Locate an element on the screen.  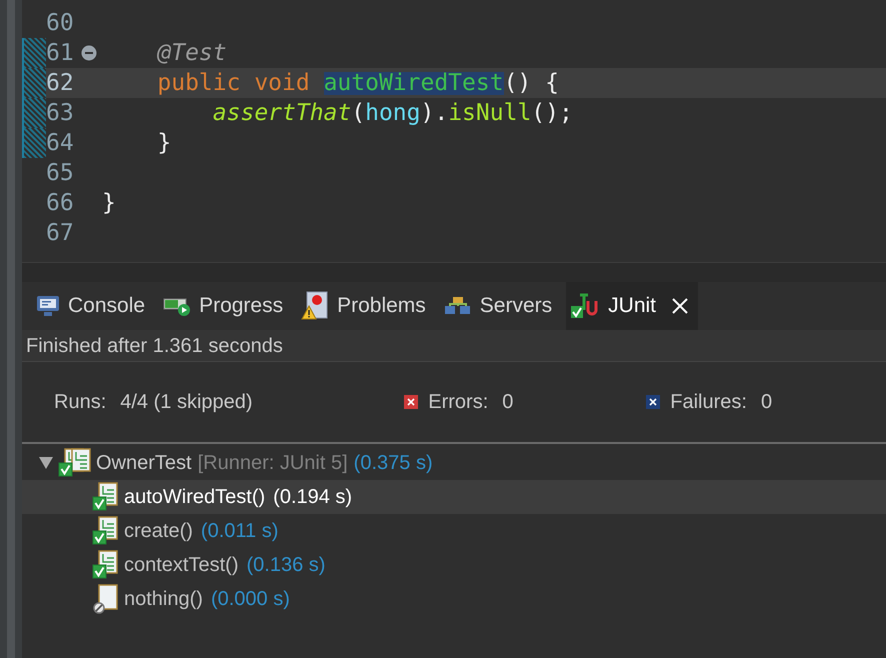
code-token: @Test is located at coordinates (191, 53).